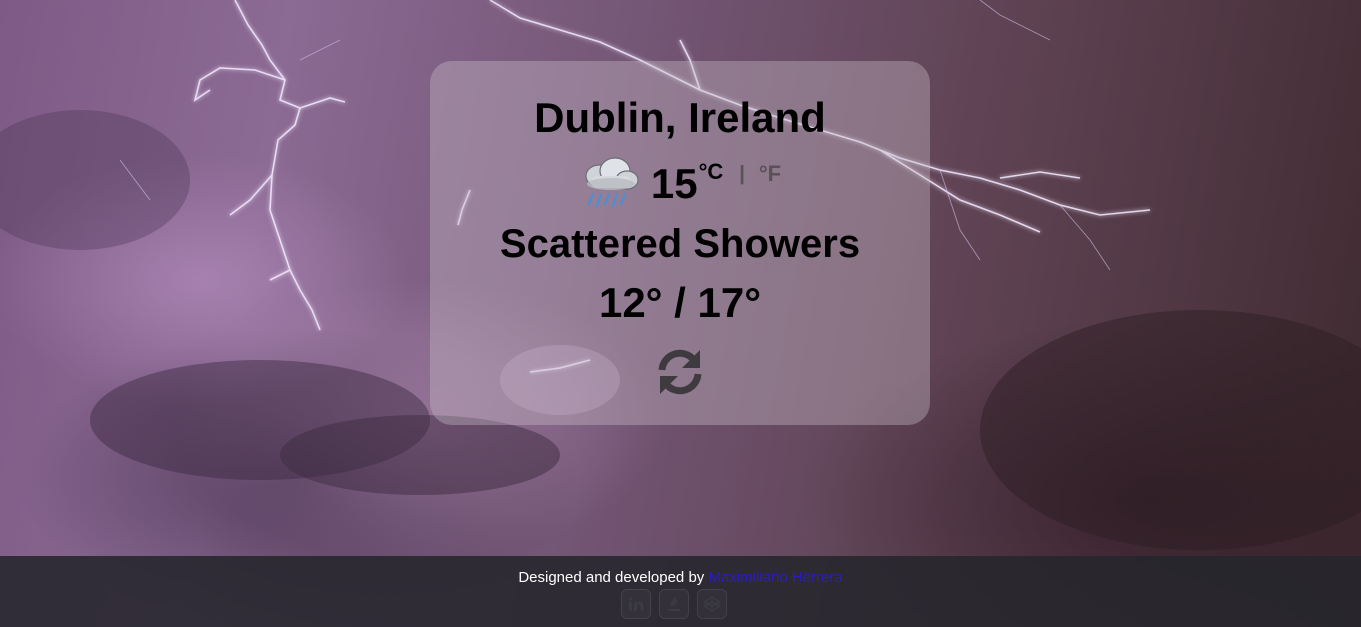  What do you see at coordinates (636, 604) in the screenshot?
I see `linkedin-icon` at bounding box center [636, 604].